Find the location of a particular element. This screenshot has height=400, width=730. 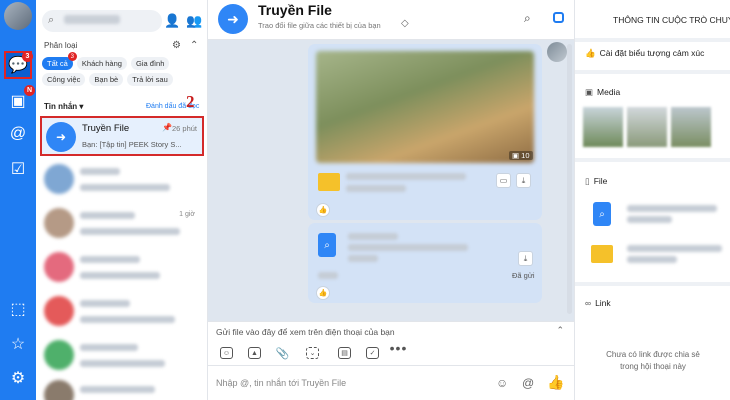

screenshot-tool-icon: ⌄ is located at coordinates (312, 353).